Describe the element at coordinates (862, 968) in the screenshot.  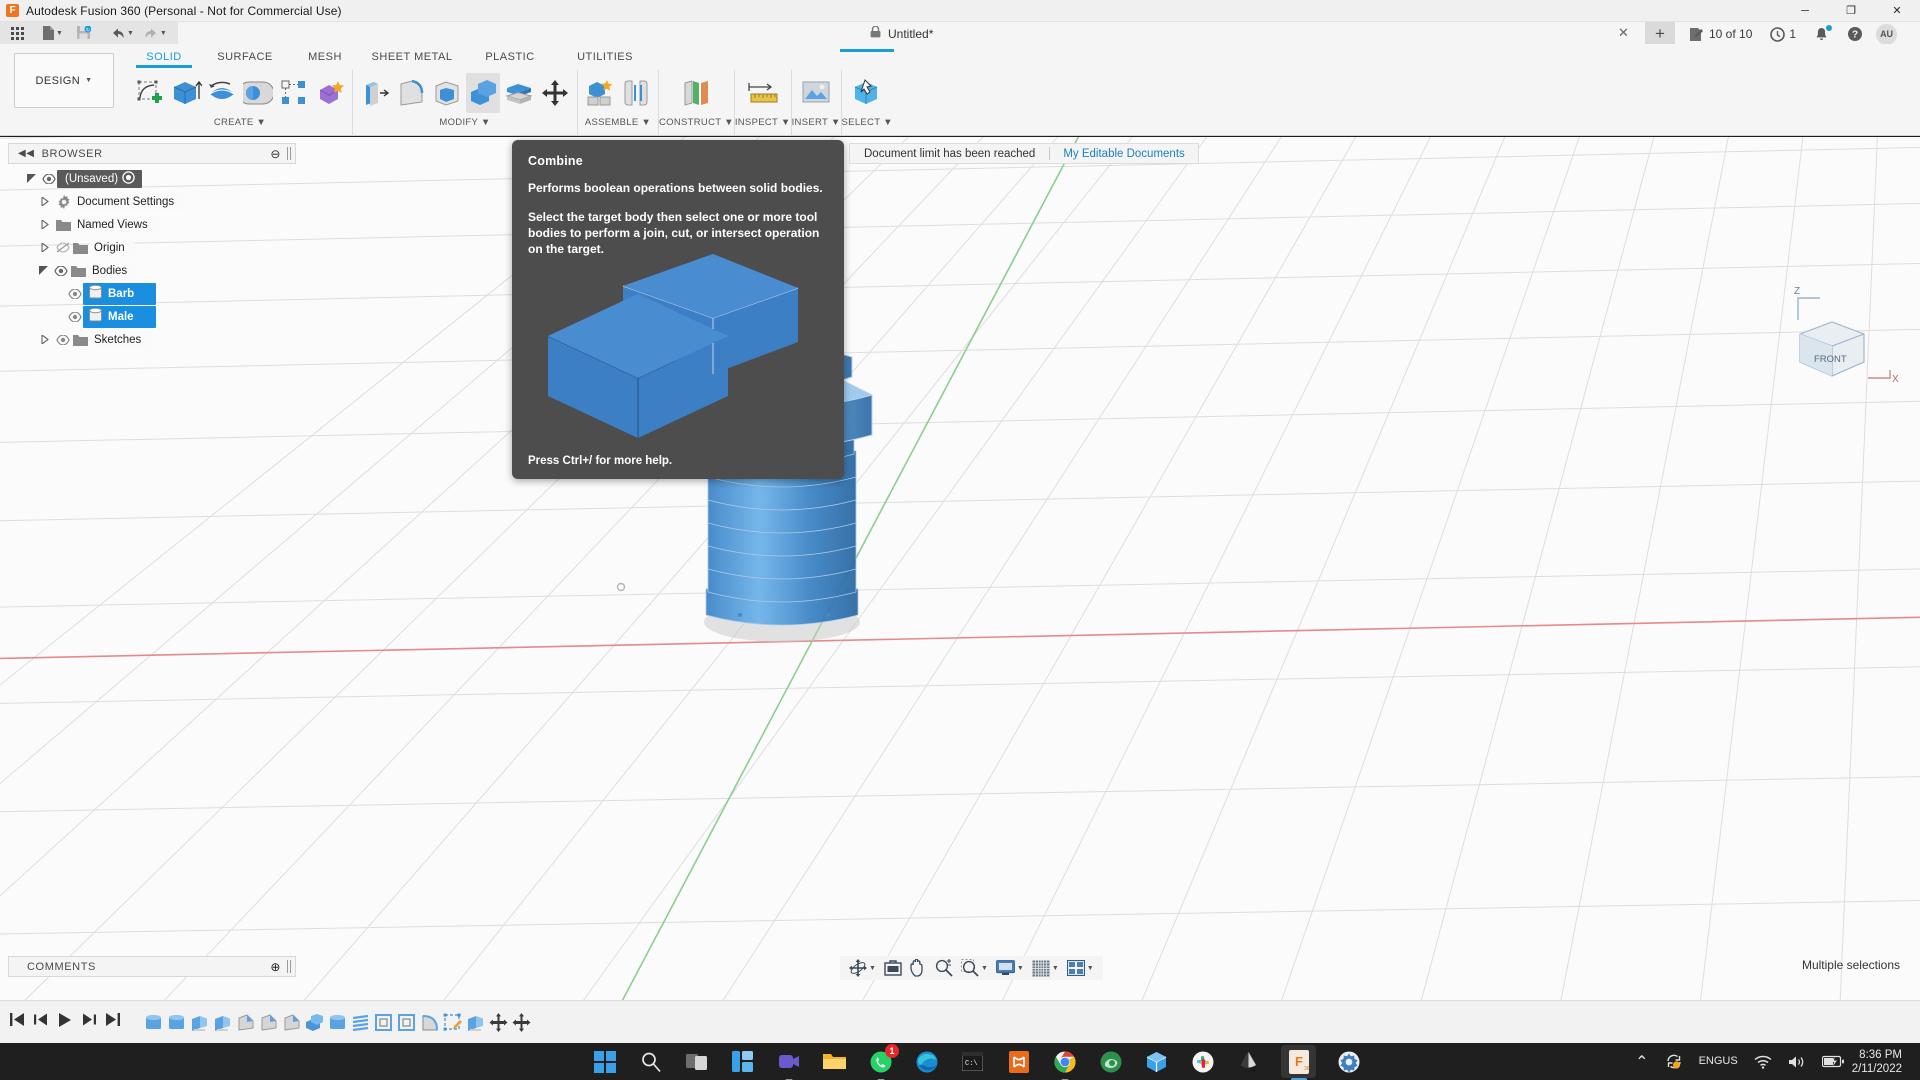
I see `orbit-icon: ▼` at that location.